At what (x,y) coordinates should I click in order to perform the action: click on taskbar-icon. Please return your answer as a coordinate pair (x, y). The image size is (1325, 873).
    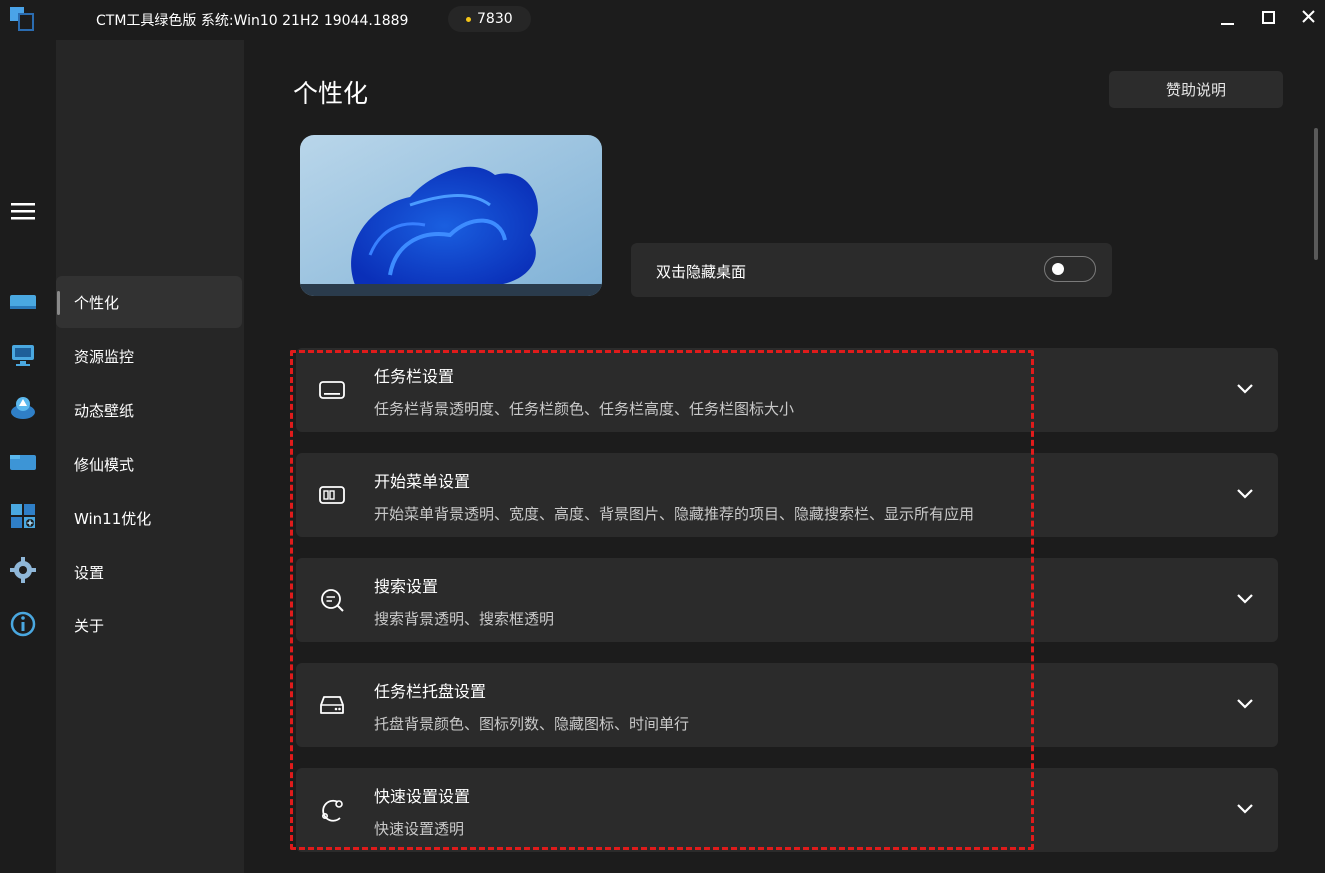
    Looking at the image, I should click on (332, 390).